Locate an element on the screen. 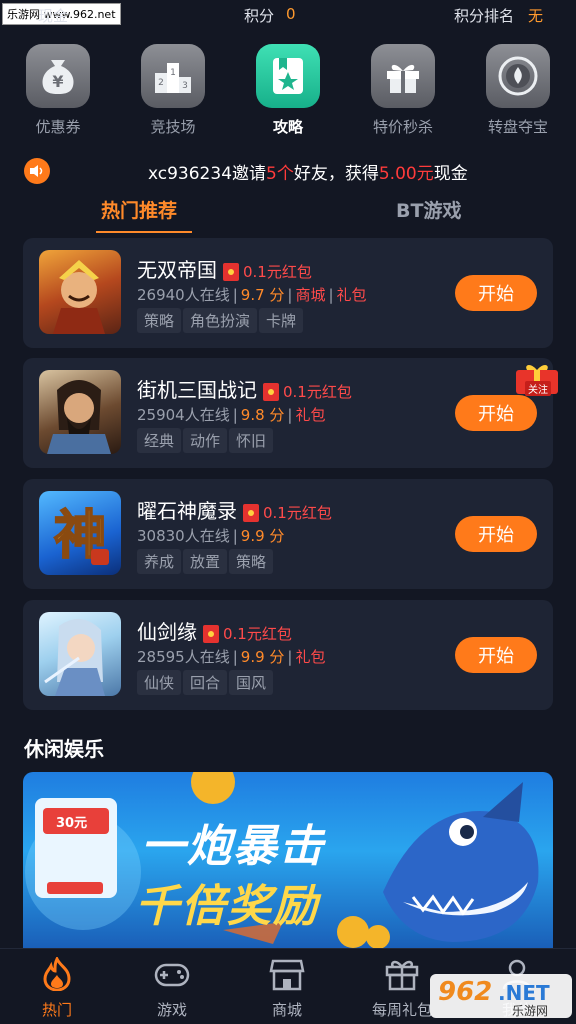 This screenshot has height=1024, width=576. game-card: 神 曜石神魔录 0.1元红包 30830人在线 | 9.9 分 养成 放置 策略 开始 is located at coordinates (288, 534).